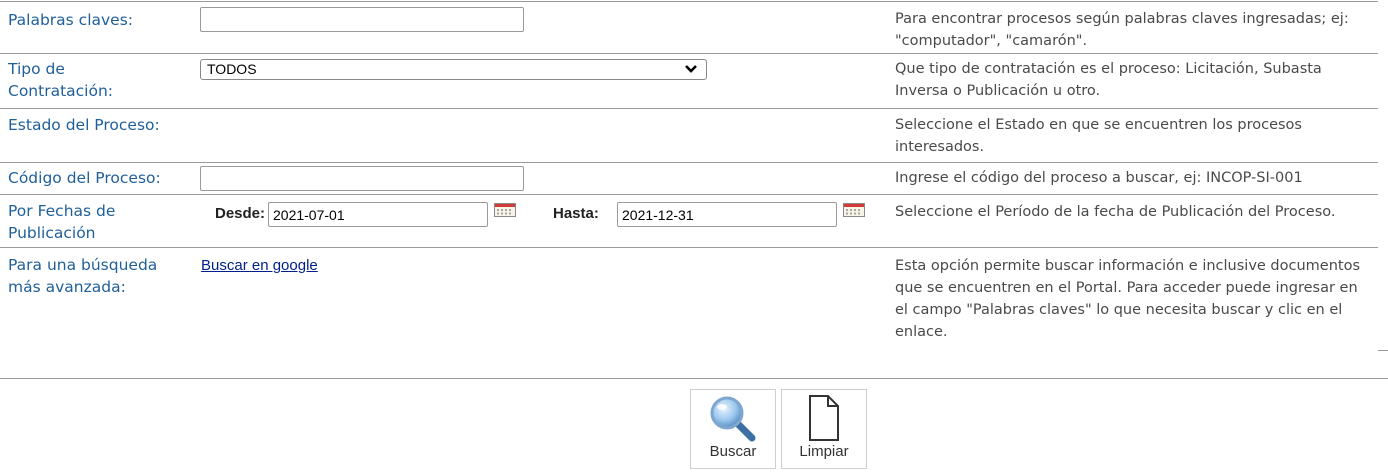 Image resolution: width=1388 pixels, height=474 pixels. Describe the element at coordinates (52, 233) in the screenshot. I see `dates-label-line2: Publicación` at that location.